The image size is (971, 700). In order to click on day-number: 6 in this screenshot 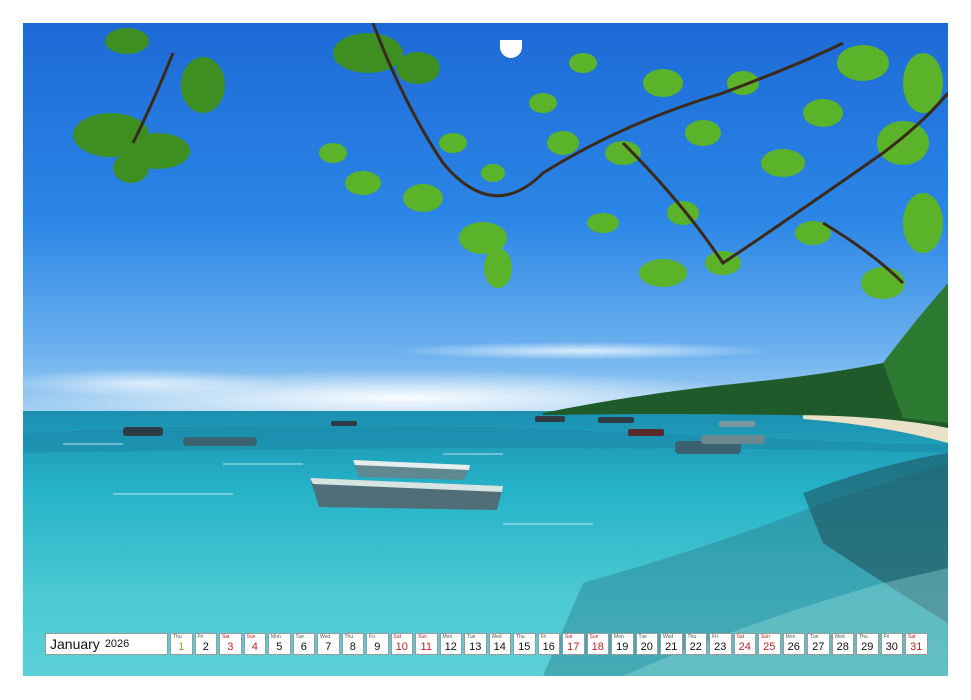, I will do `click(303, 647)`.